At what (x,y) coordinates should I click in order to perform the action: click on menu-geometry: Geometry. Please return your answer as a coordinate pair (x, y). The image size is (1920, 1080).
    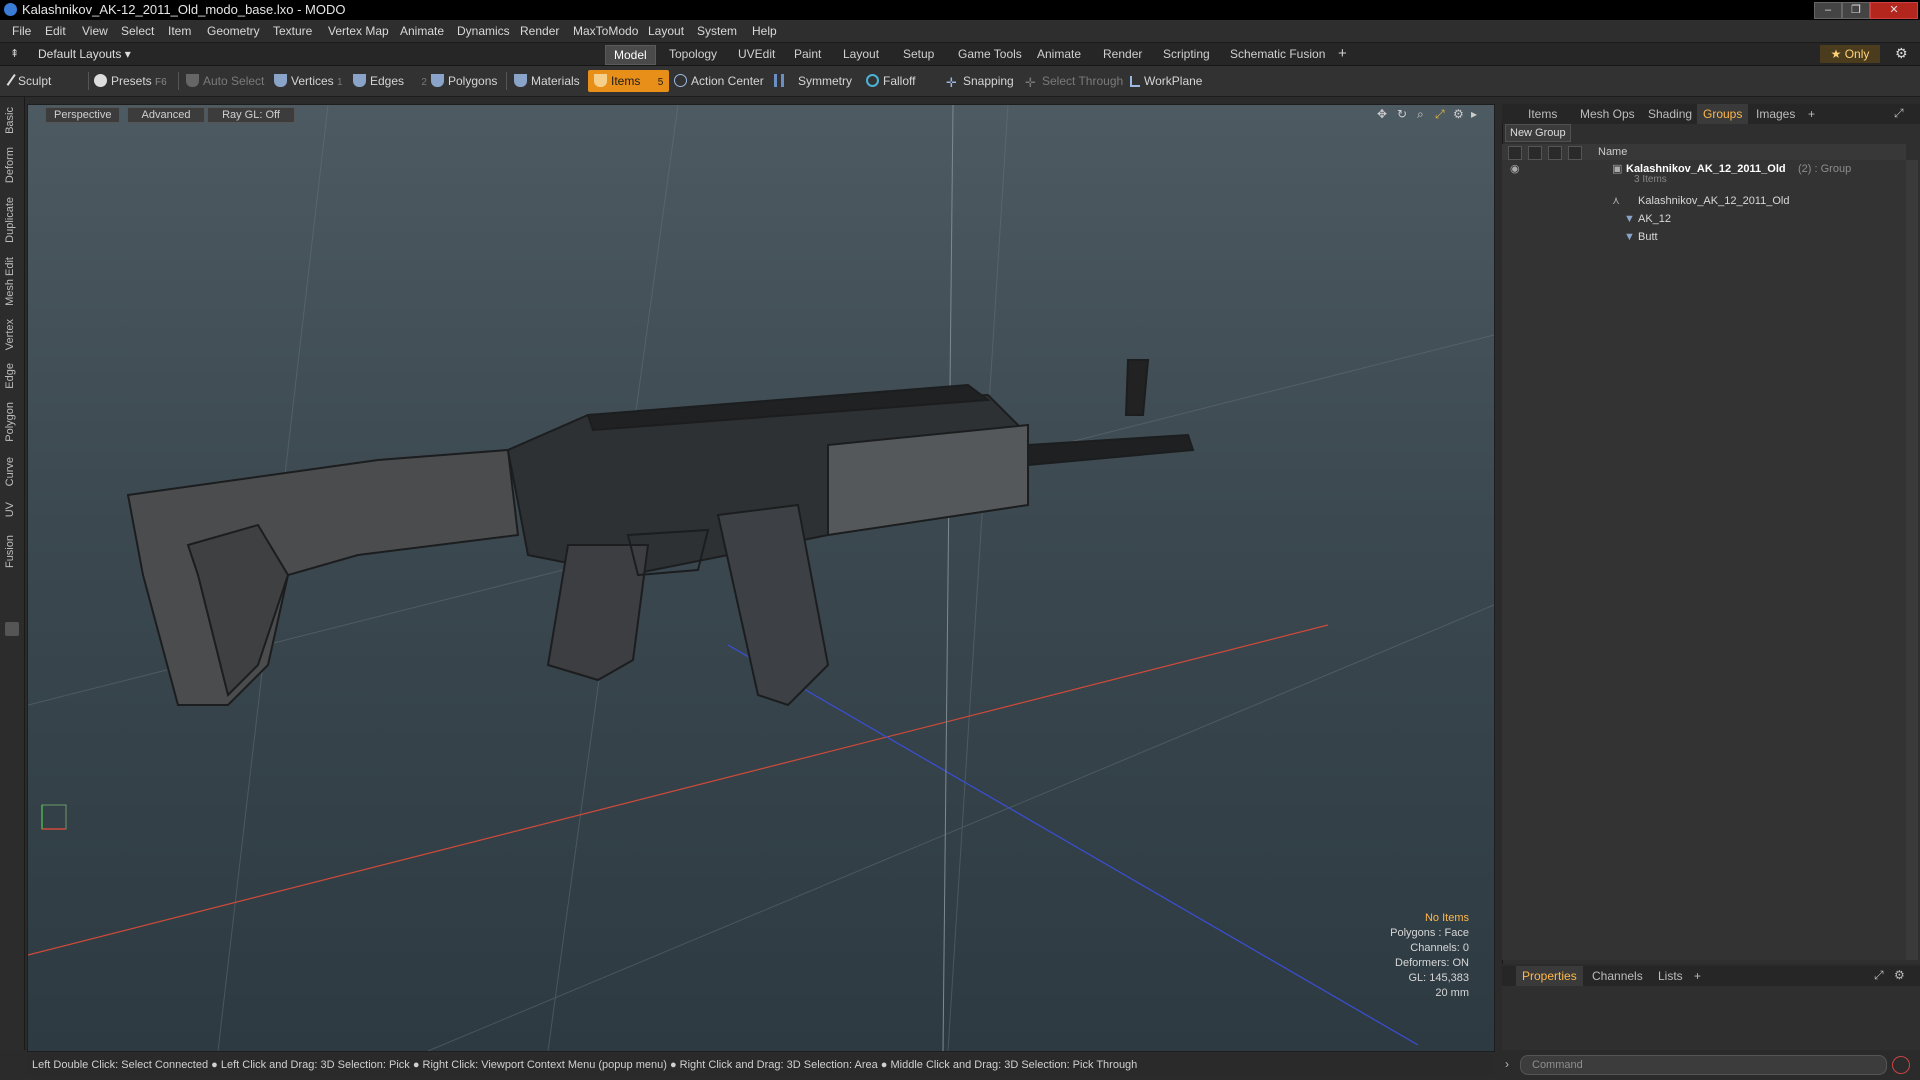
    Looking at the image, I should click on (233, 31).